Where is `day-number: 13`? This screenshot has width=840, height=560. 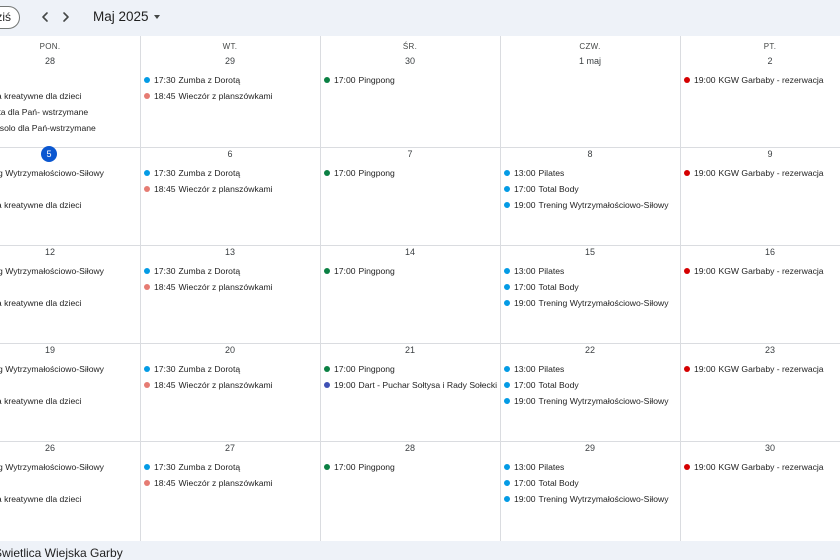 day-number: 13 is located at coordinates (230, 252).